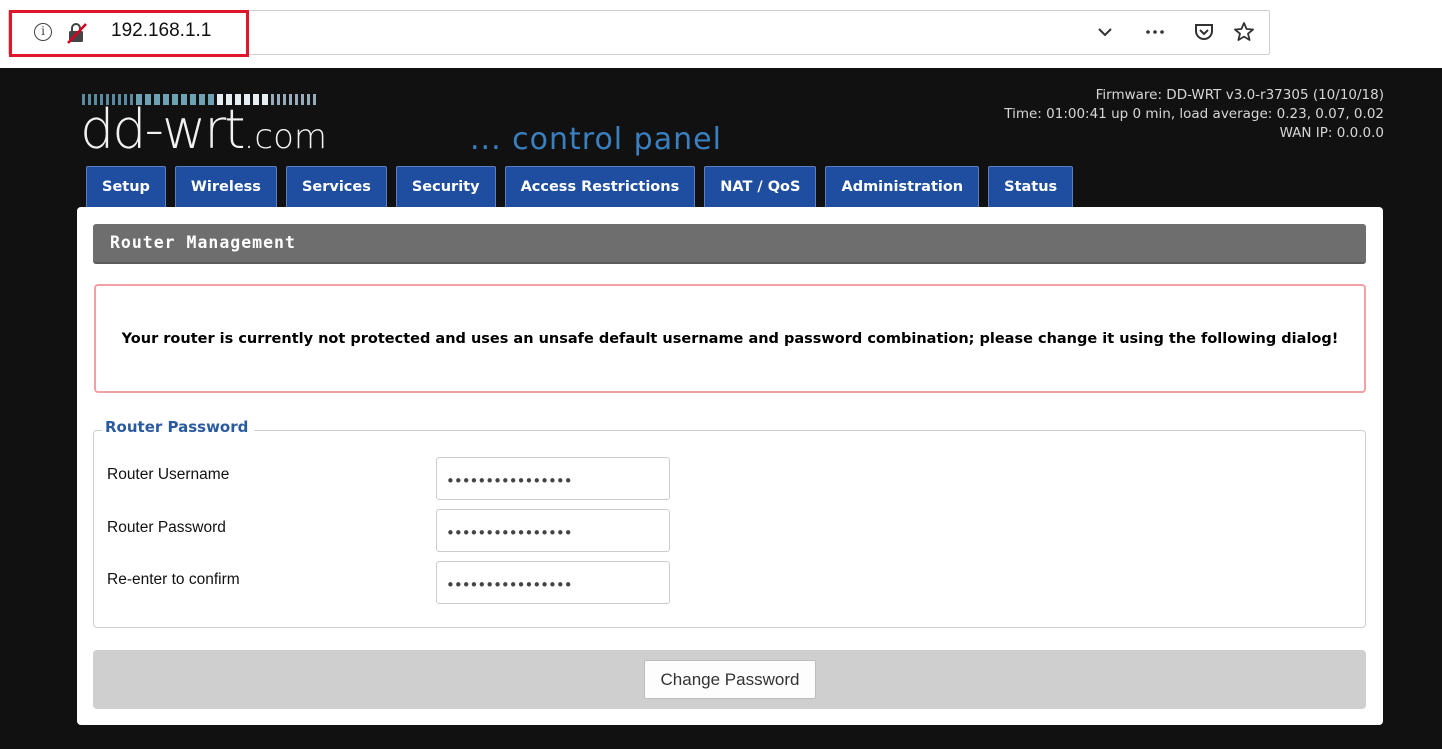 The height and width of the screenshot is (749, 1442). What do you see at coordinates (336, 187) in the screenshot?
I see `tab-services: Services` at bounding box center [336, 187].